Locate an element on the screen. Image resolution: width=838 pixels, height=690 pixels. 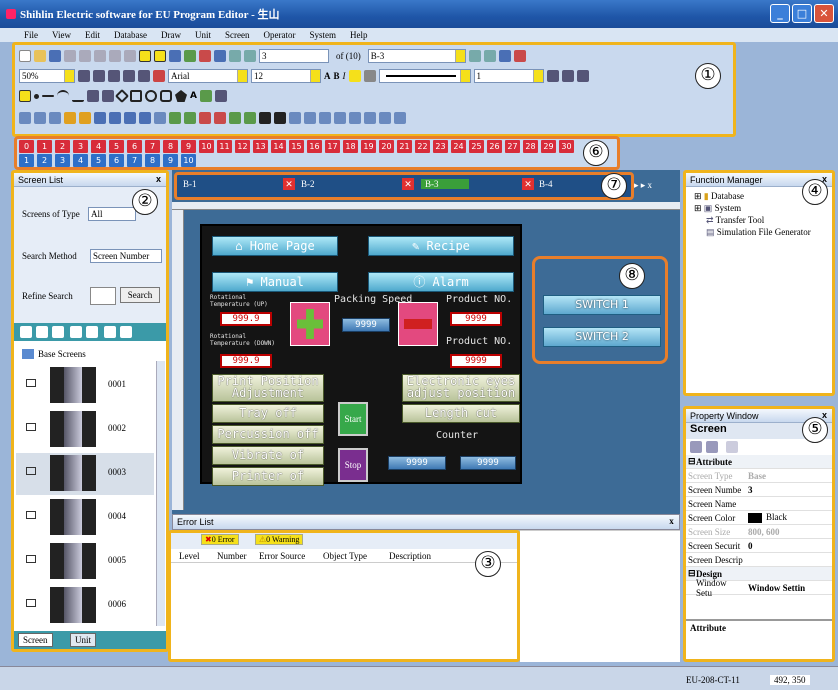
red-shortcut-button: 17 is located at coordinates (332, 146).